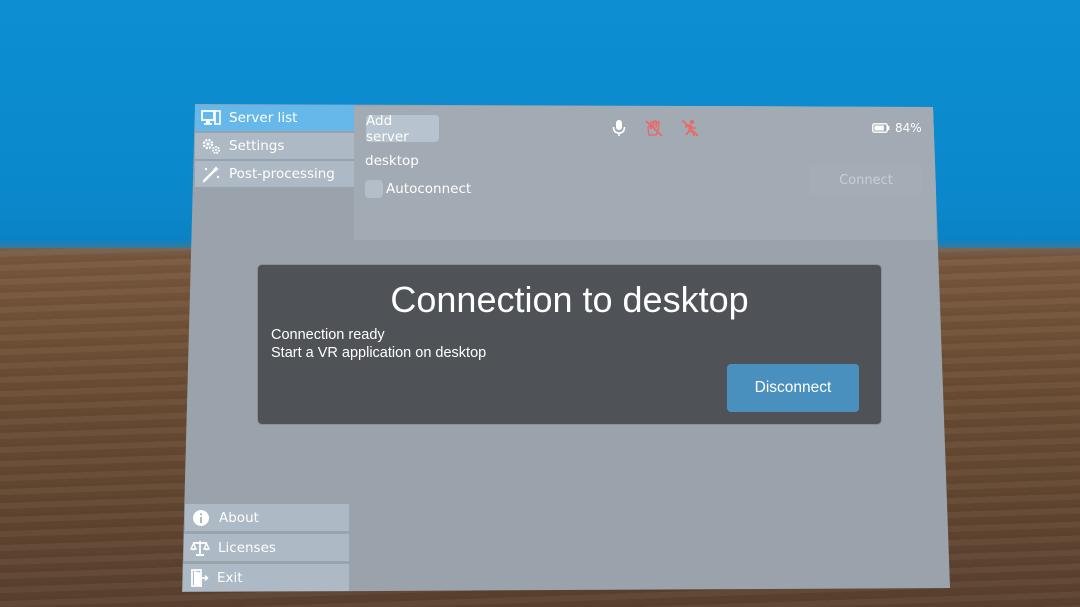 The height and width of the screenshot is (607, 1080). Describe the element at coordinates (619, 128) in the screenshot. I see `microphone-icon` at that location.